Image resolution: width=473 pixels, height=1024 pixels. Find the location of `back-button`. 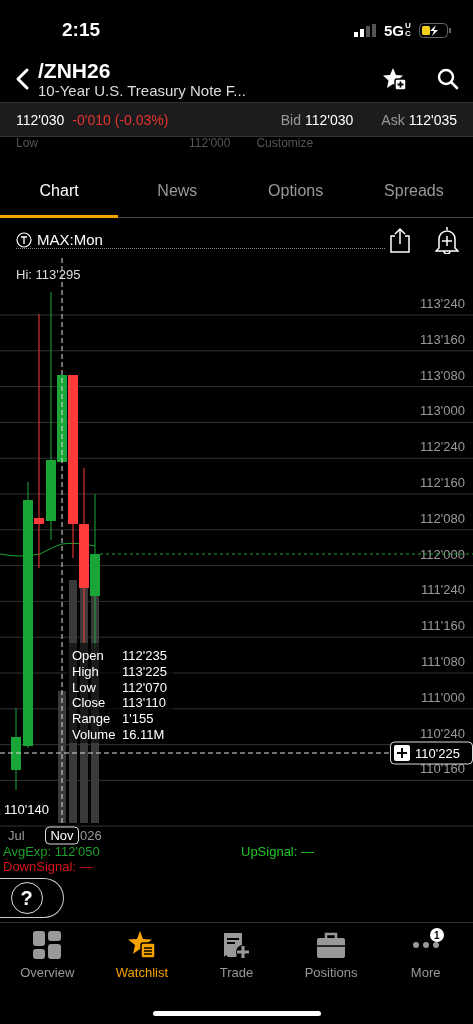

back-button is located at coordinates (22, 79).